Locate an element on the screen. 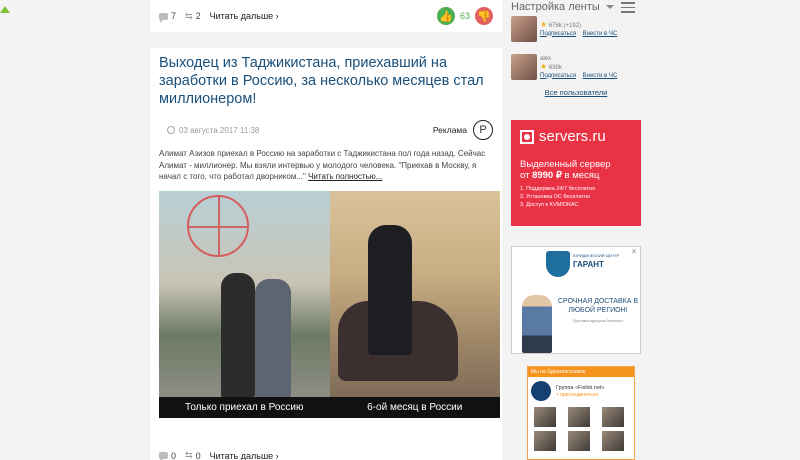 This screenshot has width=800, height=460. comments-count: 7 is located at coordinates (167, 17).